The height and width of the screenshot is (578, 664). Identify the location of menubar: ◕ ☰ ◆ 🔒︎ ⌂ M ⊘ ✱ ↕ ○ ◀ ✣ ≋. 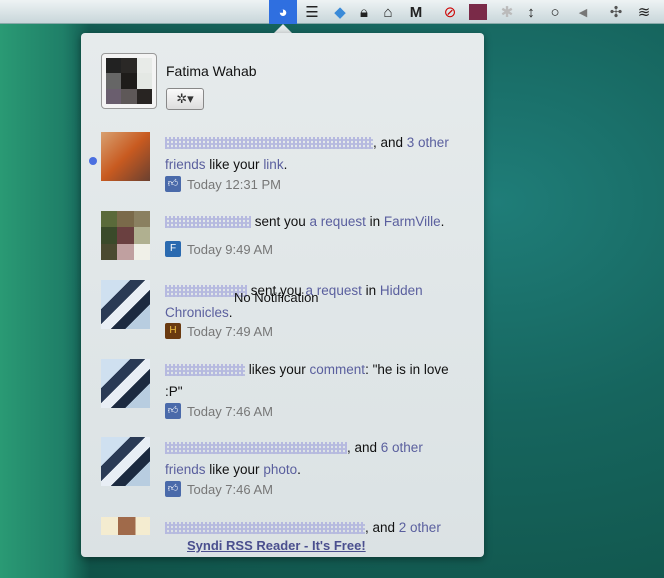
(332, 12).